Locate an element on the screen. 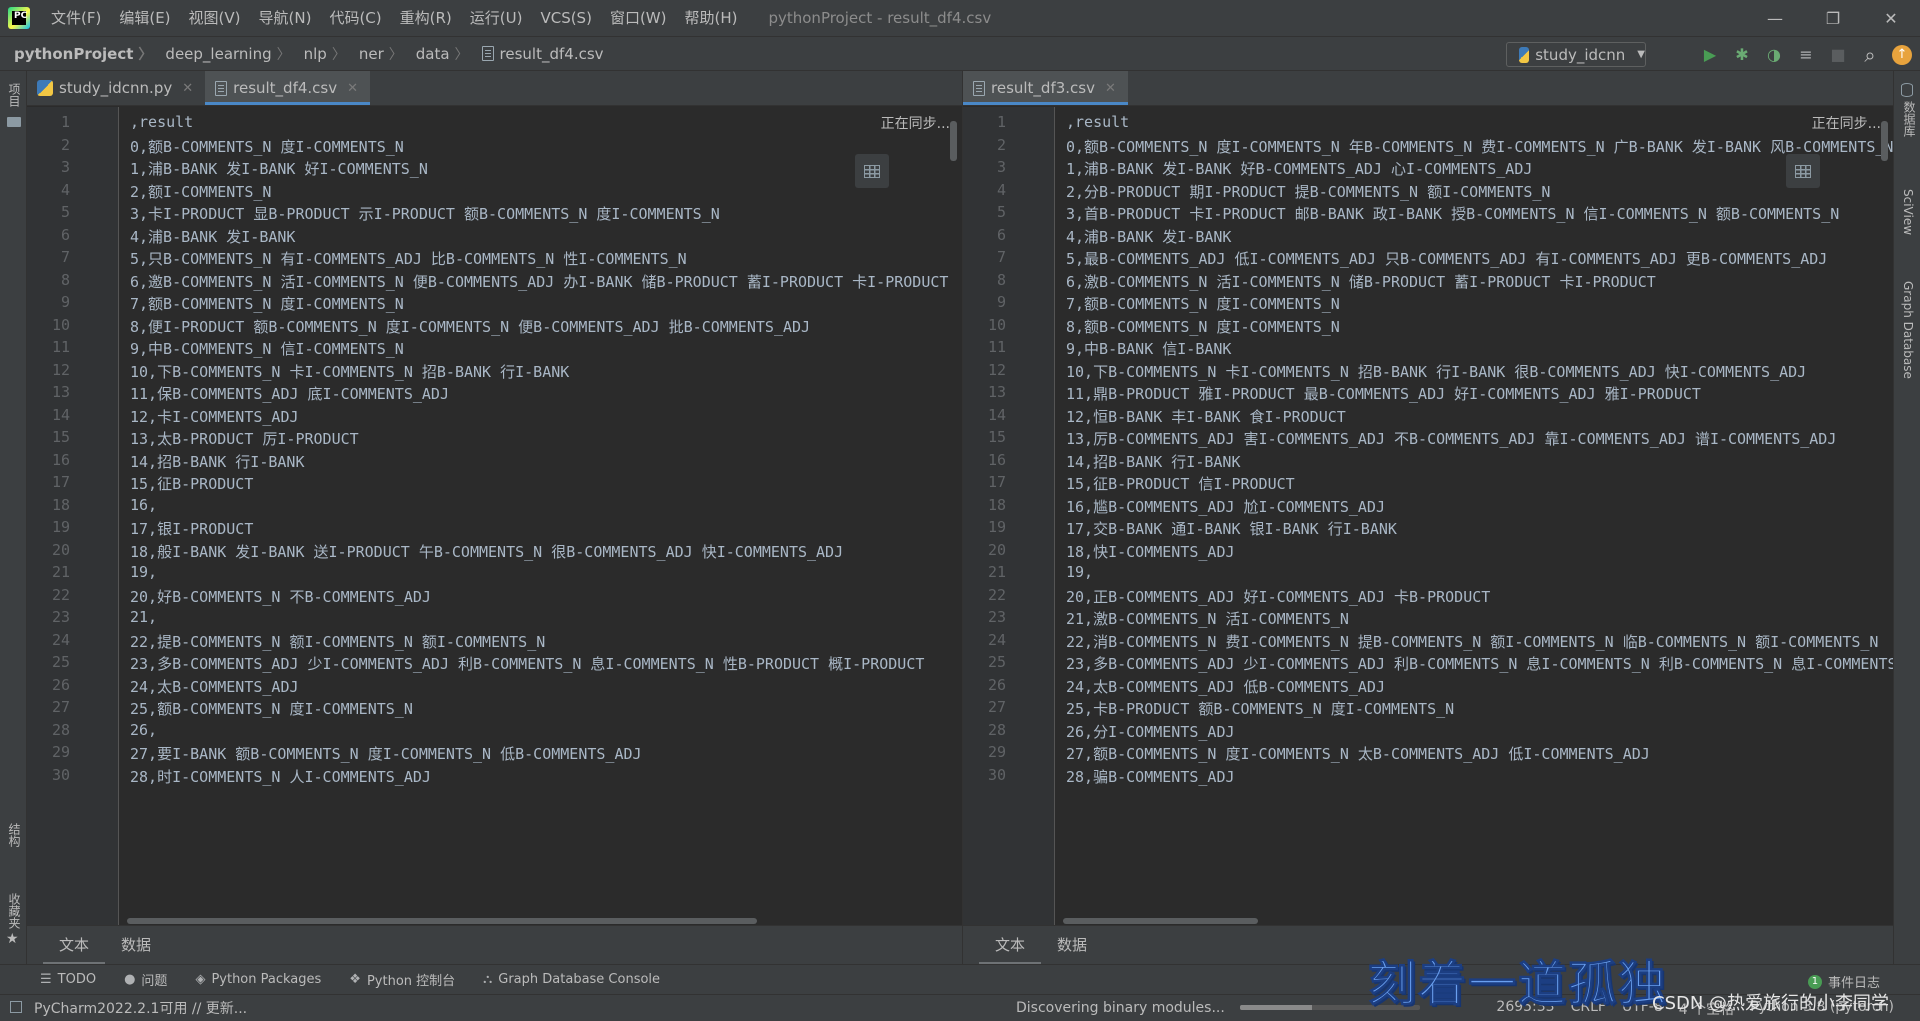 Image resolution: width=1920 pixels, height=1021 pixels. restore-button: ❐ is located at coordinates (1833, 18).